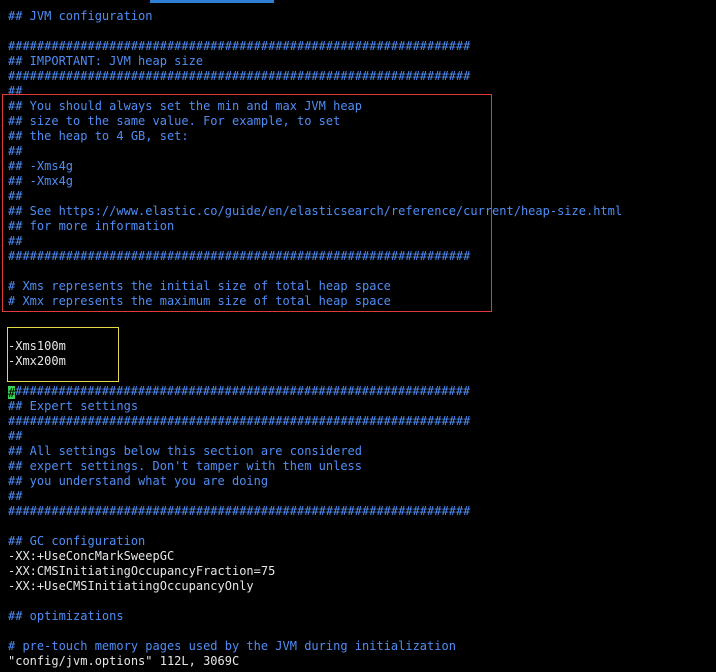  I want to click on editor-line: ## IMPORTANT: JVM heap size, so click(362, 61).